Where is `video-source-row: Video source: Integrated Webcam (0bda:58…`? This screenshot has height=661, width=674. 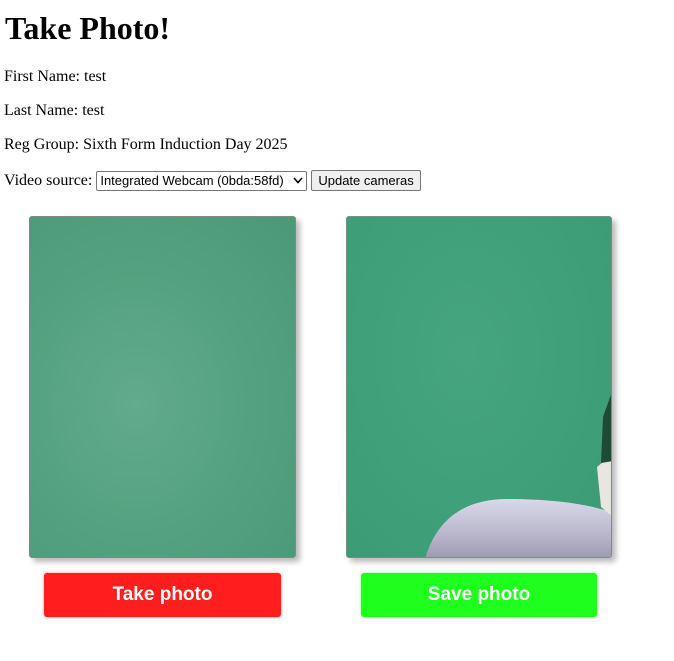 video-source-row: Video source: Integrated Webcam (0bda:58… is located at coordinates (212, 180).